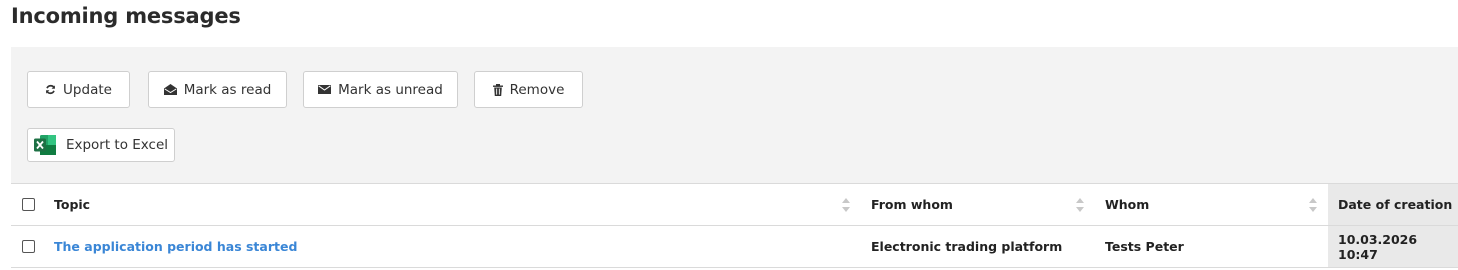 The height and width of the screenshot is (270, 1458). Describe the element at coordinates (227, 89) in the screenshot. I see `mark-as-read-label: Mark as read` at that location.